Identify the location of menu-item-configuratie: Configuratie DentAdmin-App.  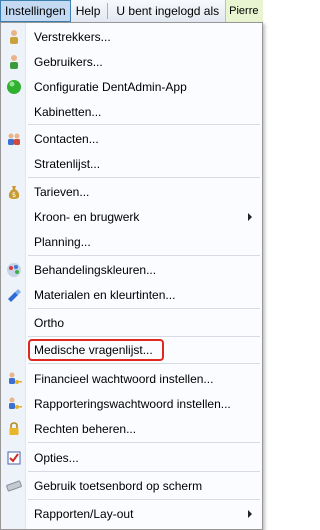
(131, 87).